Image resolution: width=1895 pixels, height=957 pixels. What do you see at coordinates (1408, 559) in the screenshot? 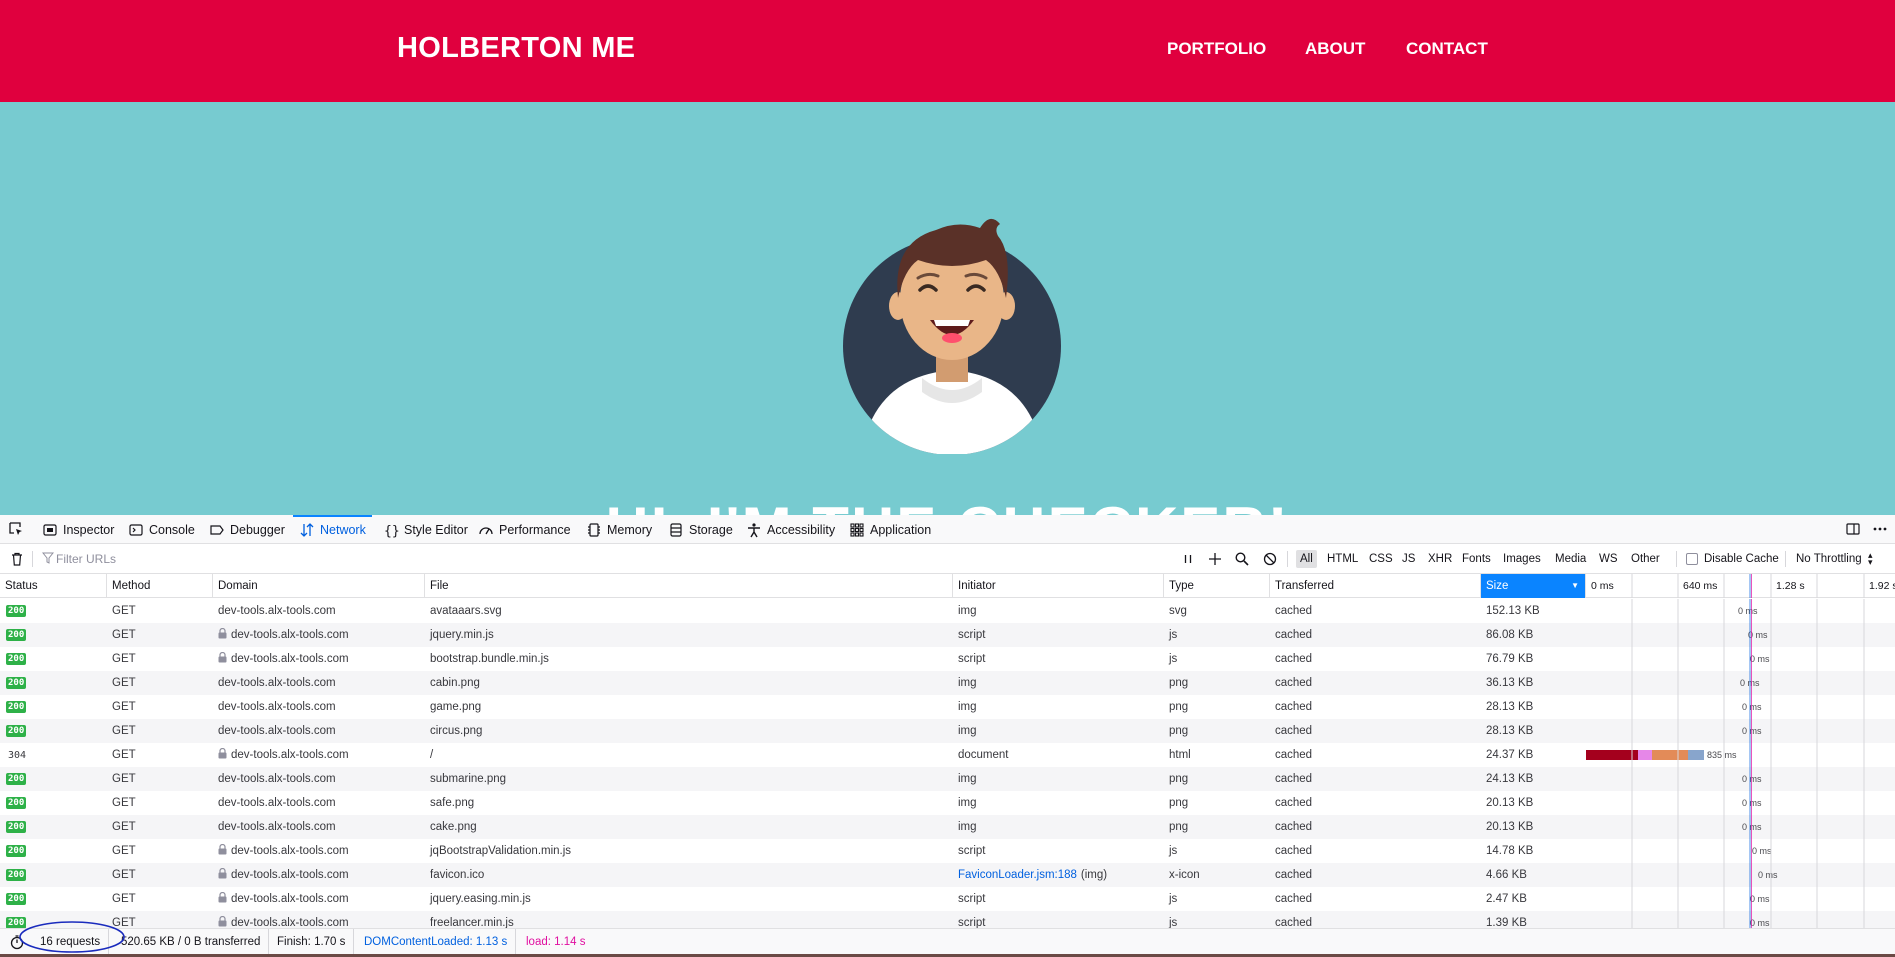
I see `filter-type-js: JS` at bounding box center [1408, 559].